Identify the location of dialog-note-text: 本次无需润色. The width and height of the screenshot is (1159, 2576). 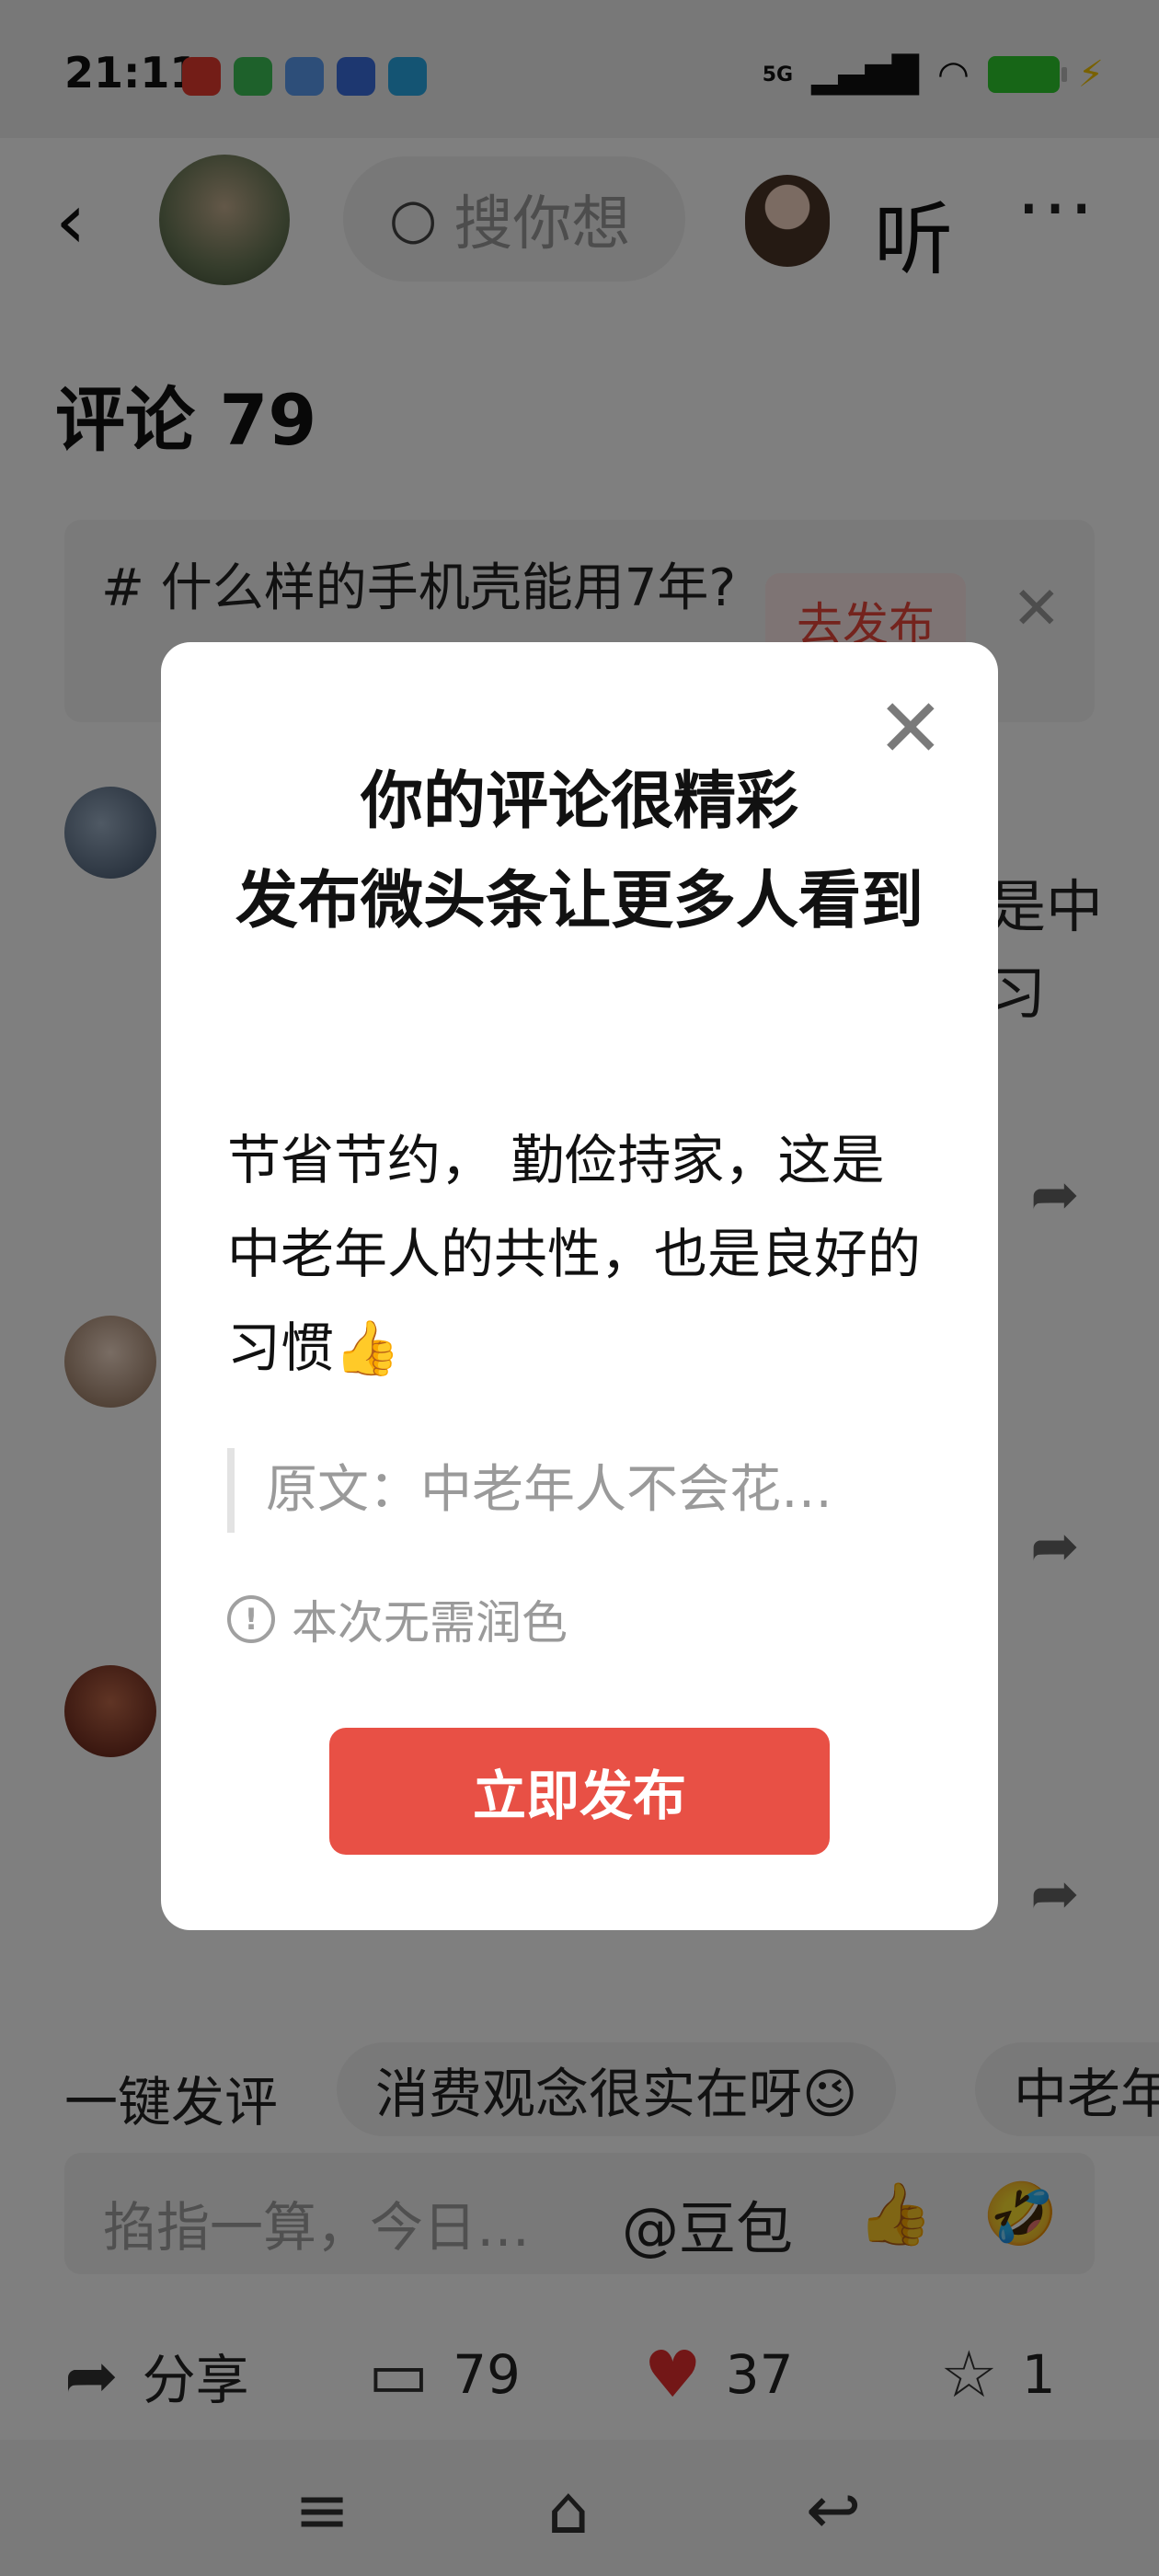
(430, 1623).